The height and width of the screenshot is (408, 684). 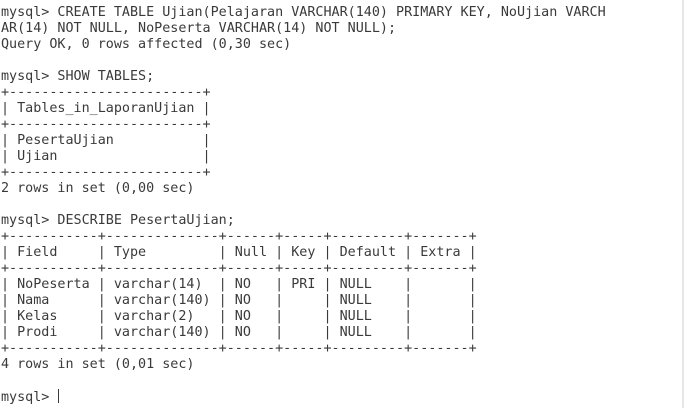 I want to click on row-count-message: 2 rows in set (0,00 sec), so click(x=98, y=188).